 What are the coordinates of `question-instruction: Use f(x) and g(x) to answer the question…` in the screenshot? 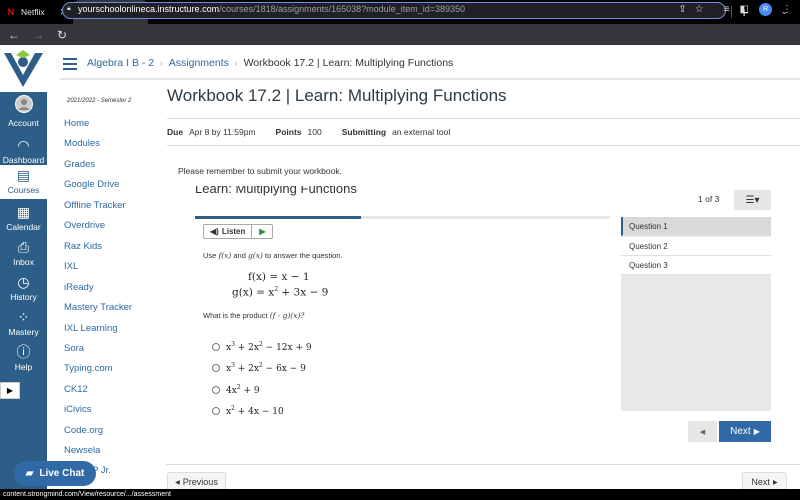 It's located at (273, 255).